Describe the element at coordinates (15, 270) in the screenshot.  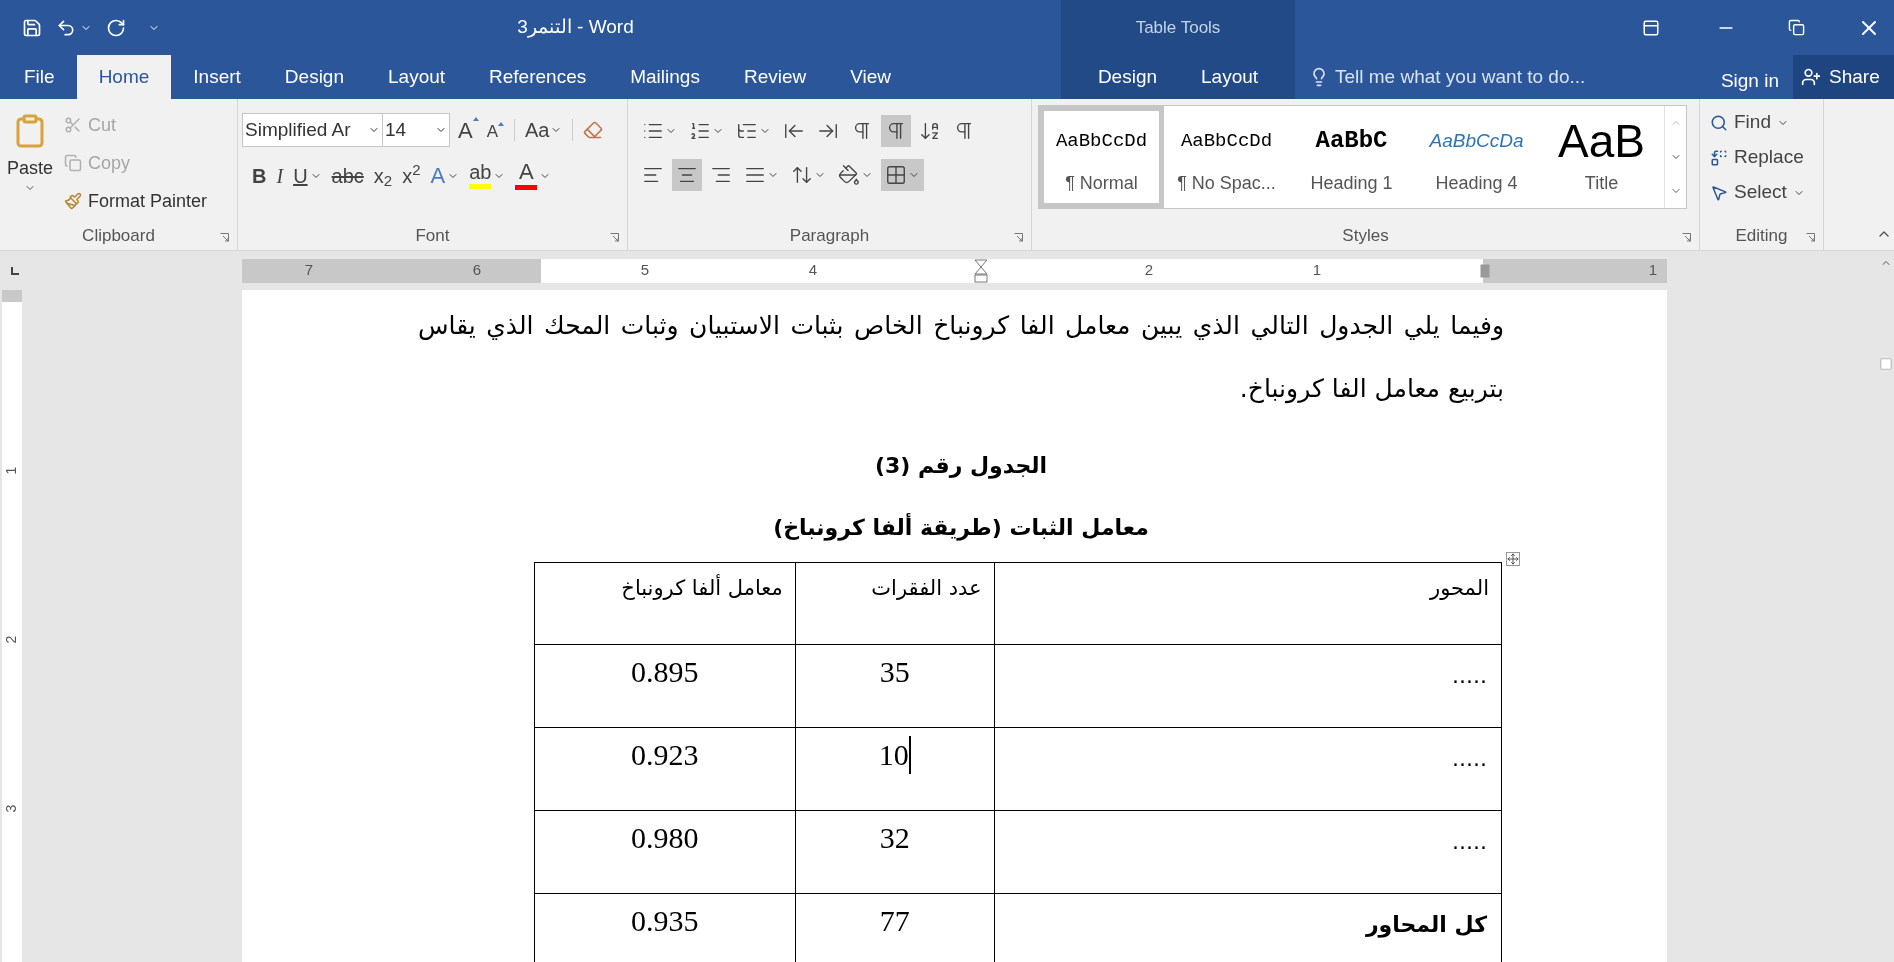
I see `tab-selector-icon` at that location.